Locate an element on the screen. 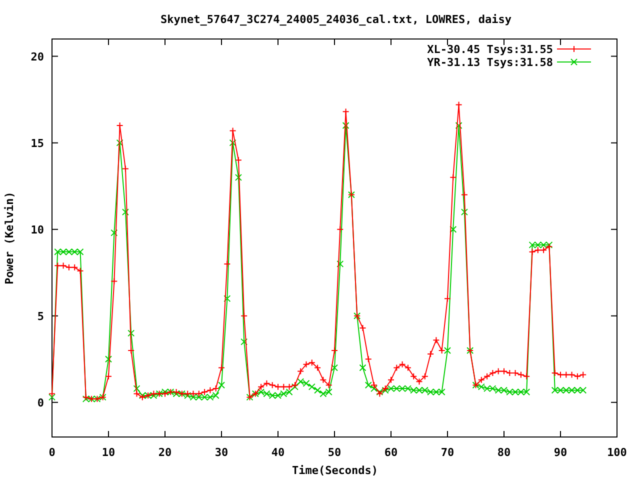  x-axis-label: Time(Seconds) is located at coordinates (335, 470).